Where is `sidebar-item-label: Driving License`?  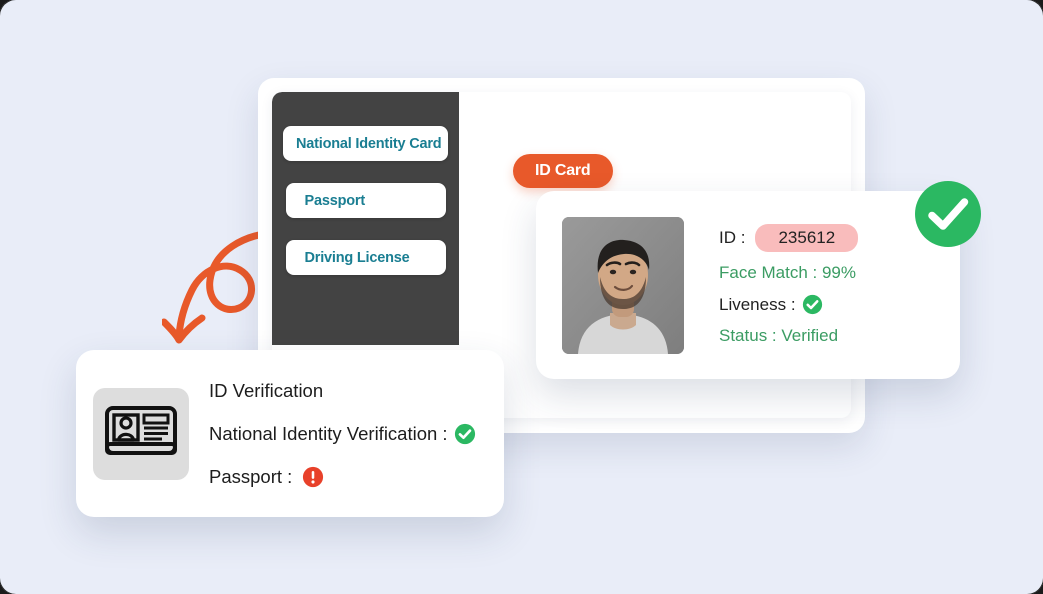
sidebar-item-label: Driving License is located at coordinates (357, 257).